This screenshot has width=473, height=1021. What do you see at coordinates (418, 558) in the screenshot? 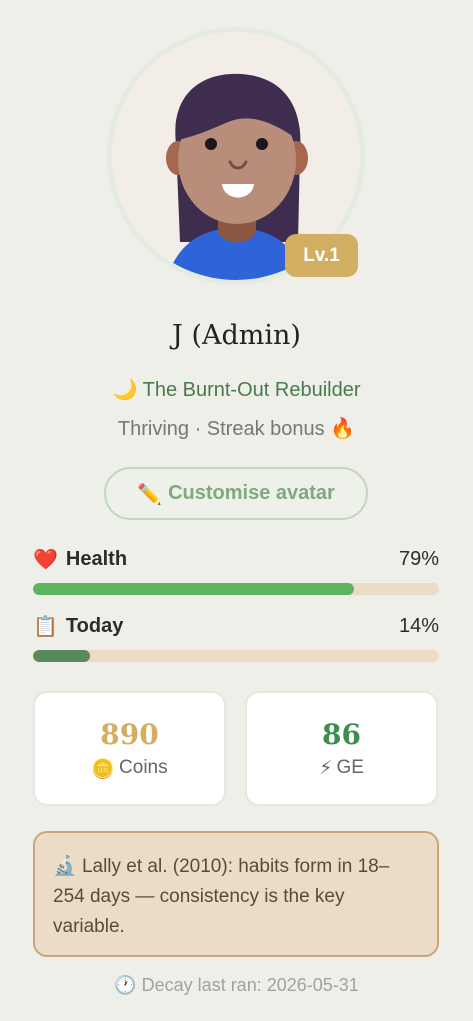
I see `health-value: 79%` at bounding box center [418, 558].